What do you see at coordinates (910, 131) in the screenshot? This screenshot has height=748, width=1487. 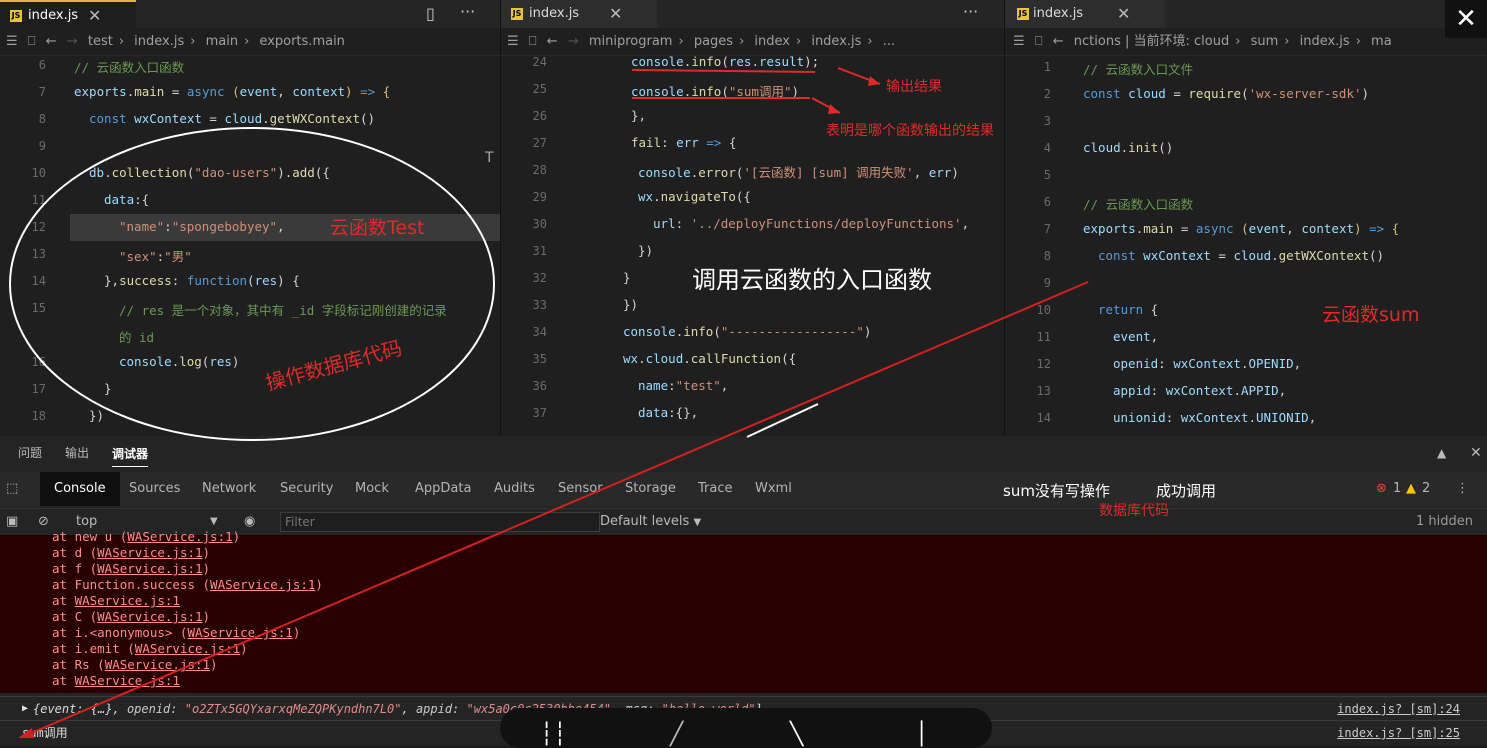 I see `annotation-which-function: 表明是哪个函数输出的结果` at bounding box center [910, 131].